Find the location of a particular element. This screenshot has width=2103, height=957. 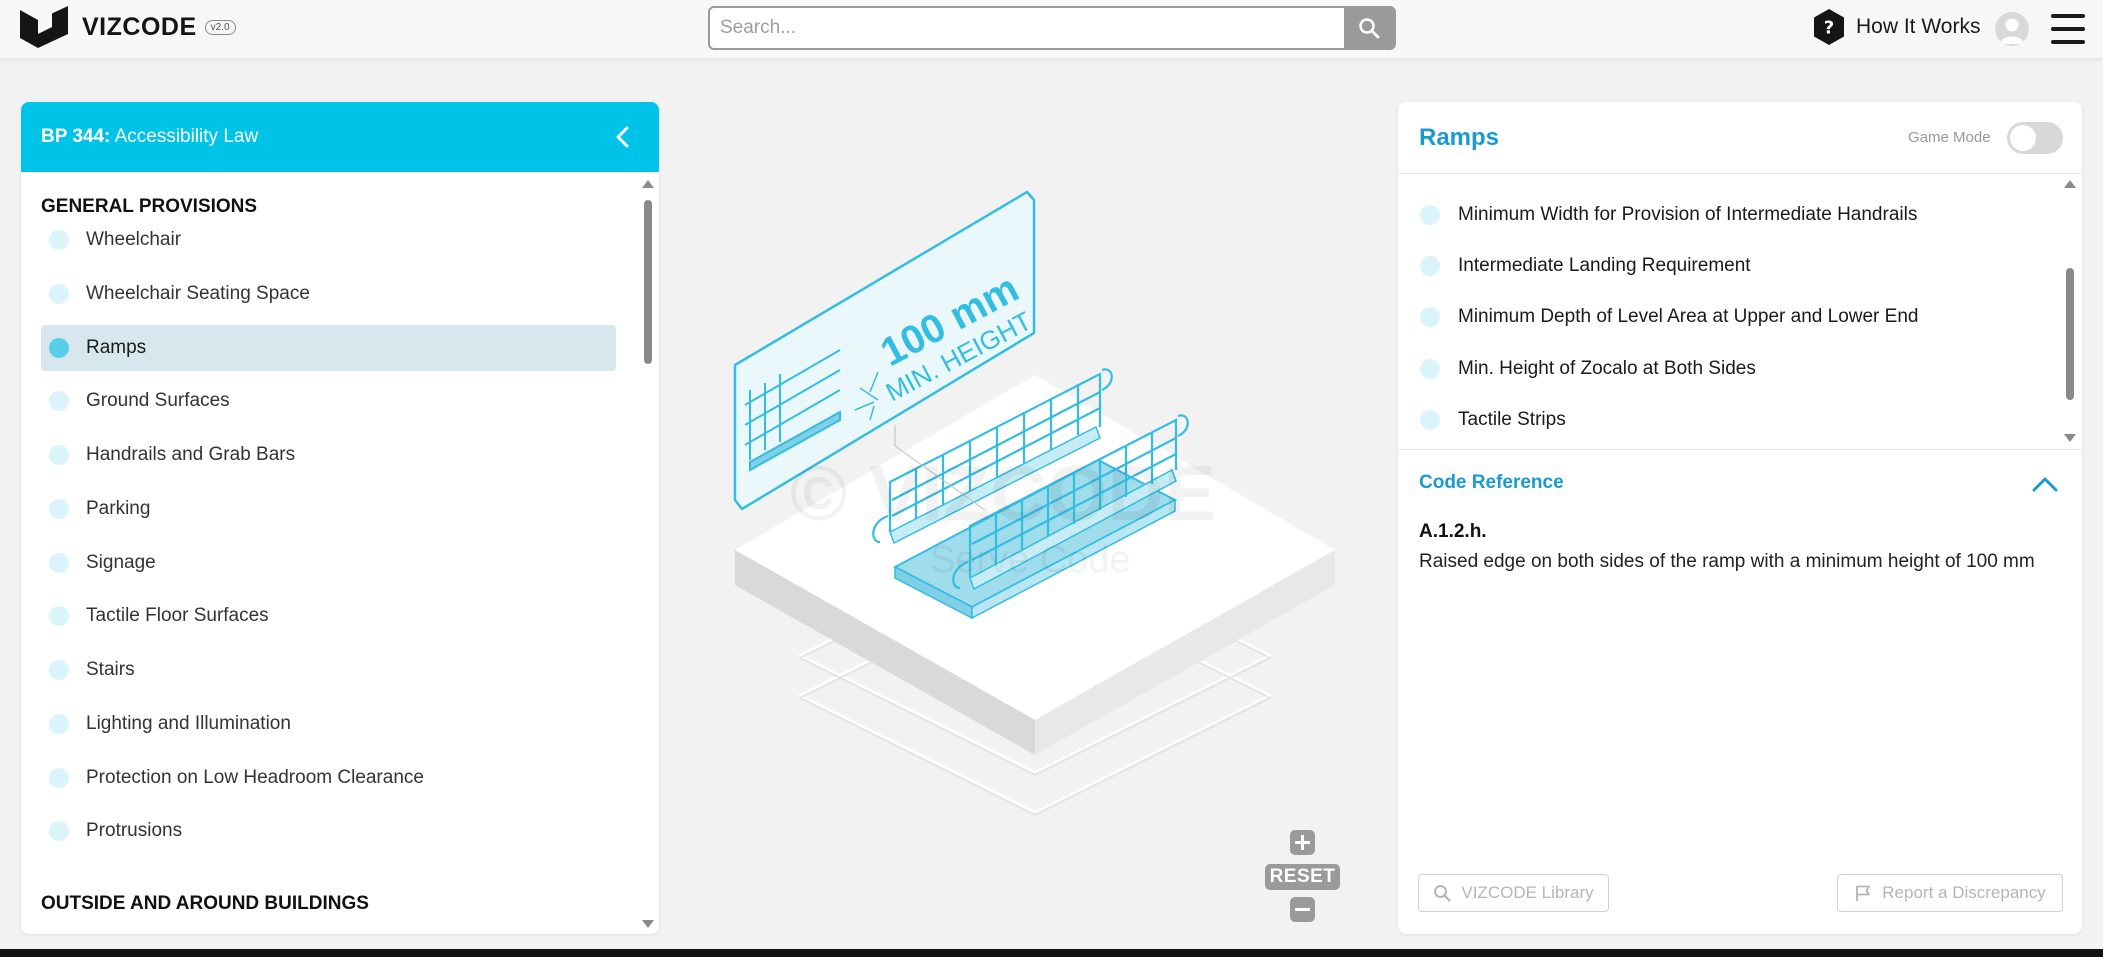

detail-title: Ramps is located at coordinates (1459, 137).